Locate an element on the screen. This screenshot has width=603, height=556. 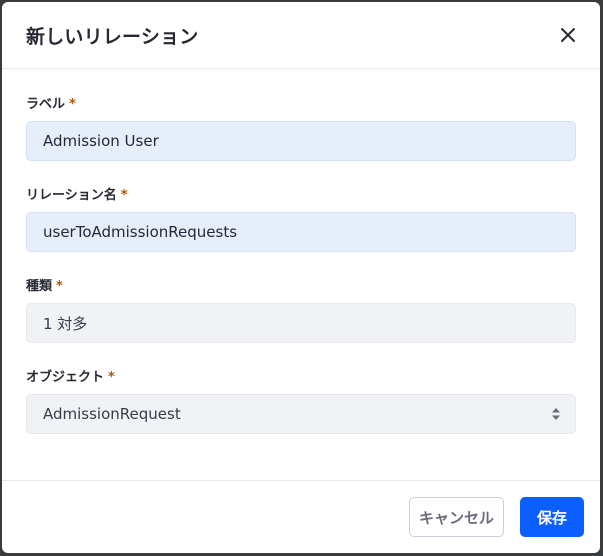
type-input: 1 対多 is located at coordinates (301, 323).